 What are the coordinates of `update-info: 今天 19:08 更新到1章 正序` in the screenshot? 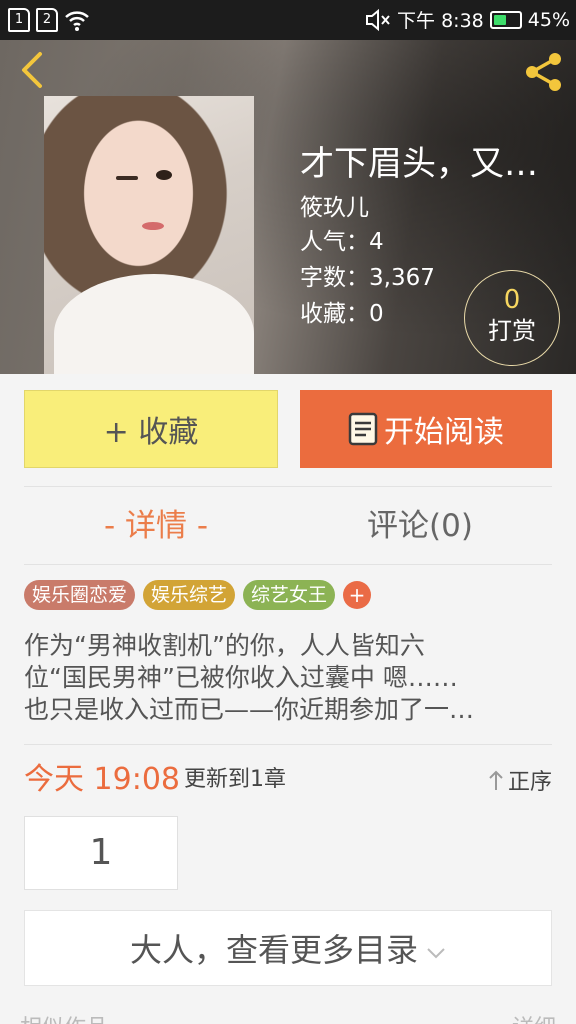 It's located at (288, 780).